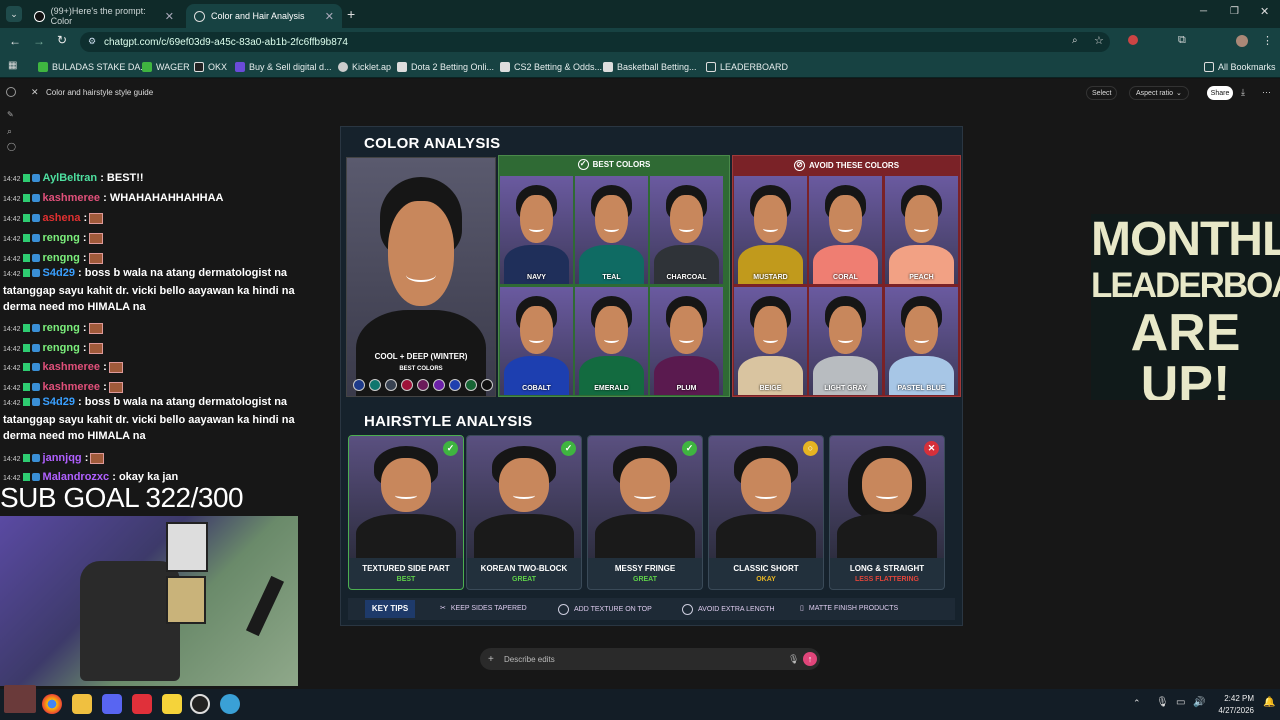 The image size is (1280, 720). Describe the element at coordinates (810, 448) in the screenshot. I see `neutral-icon: ○` at that location.